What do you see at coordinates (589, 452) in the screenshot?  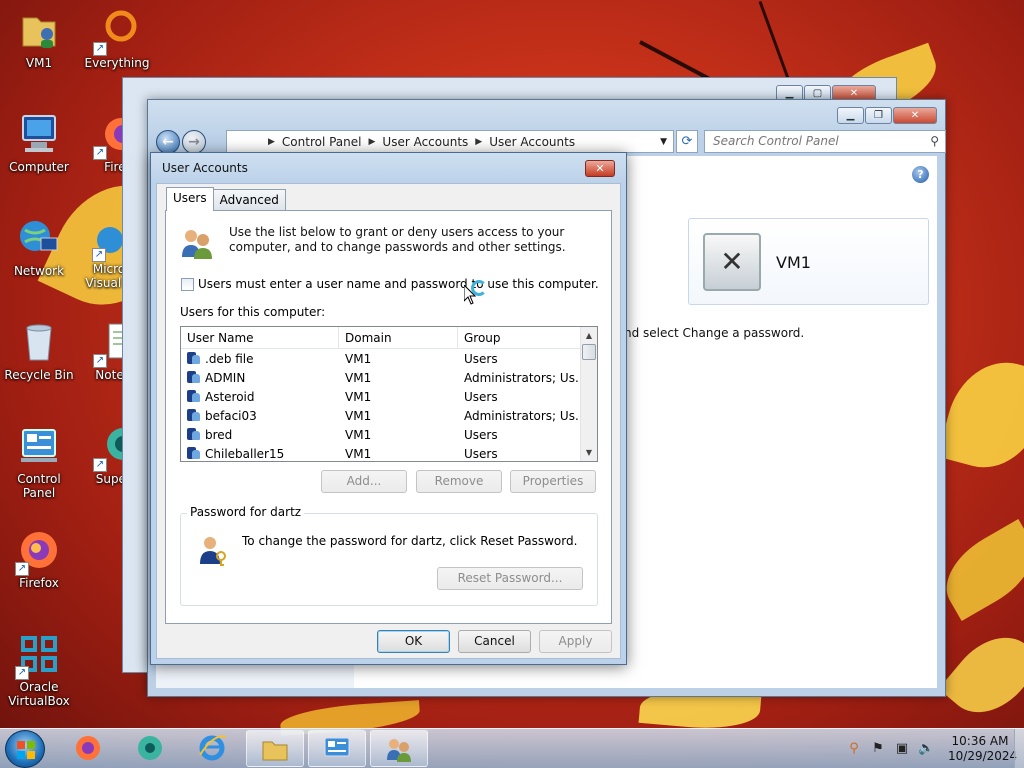 I see `scroll-down-icon: ▼` at bounding box center [589, 452].